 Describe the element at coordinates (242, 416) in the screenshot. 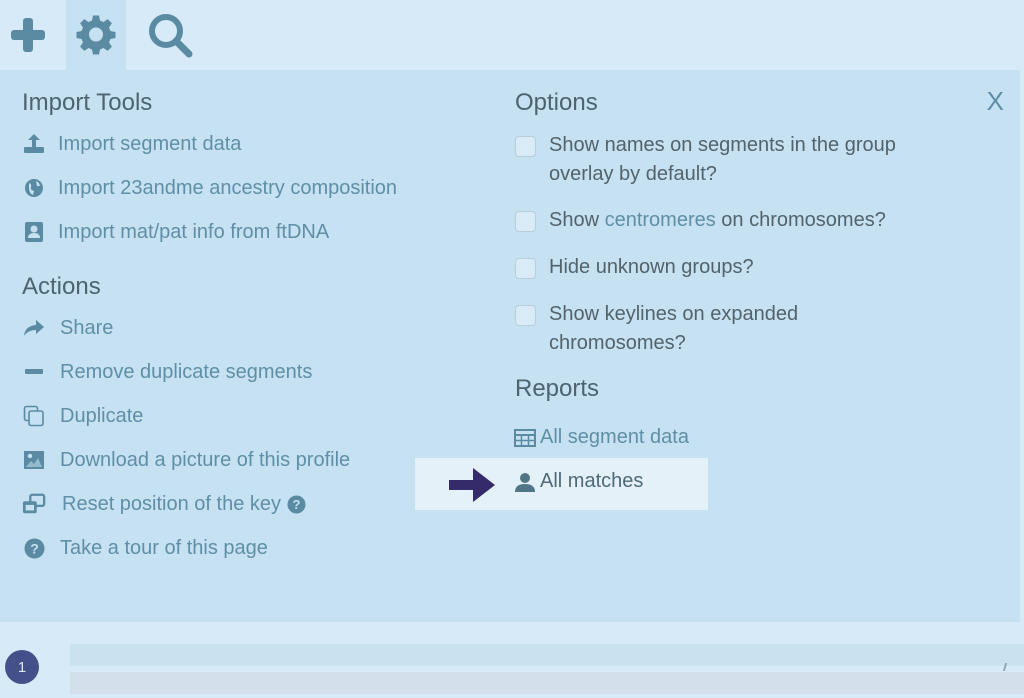

I see `duplicate-link: Duplicate` at that location.